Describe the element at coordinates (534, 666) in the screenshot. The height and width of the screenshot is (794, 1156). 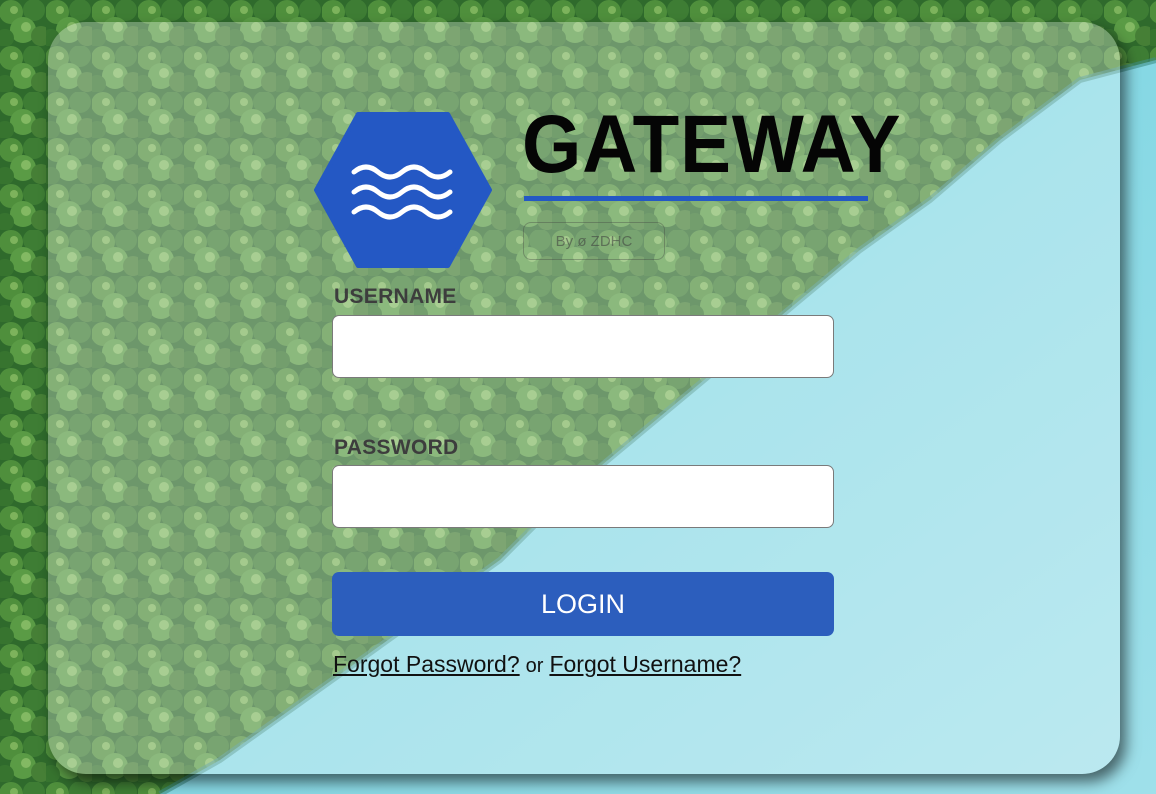
I see `links-separator: or` at that location.